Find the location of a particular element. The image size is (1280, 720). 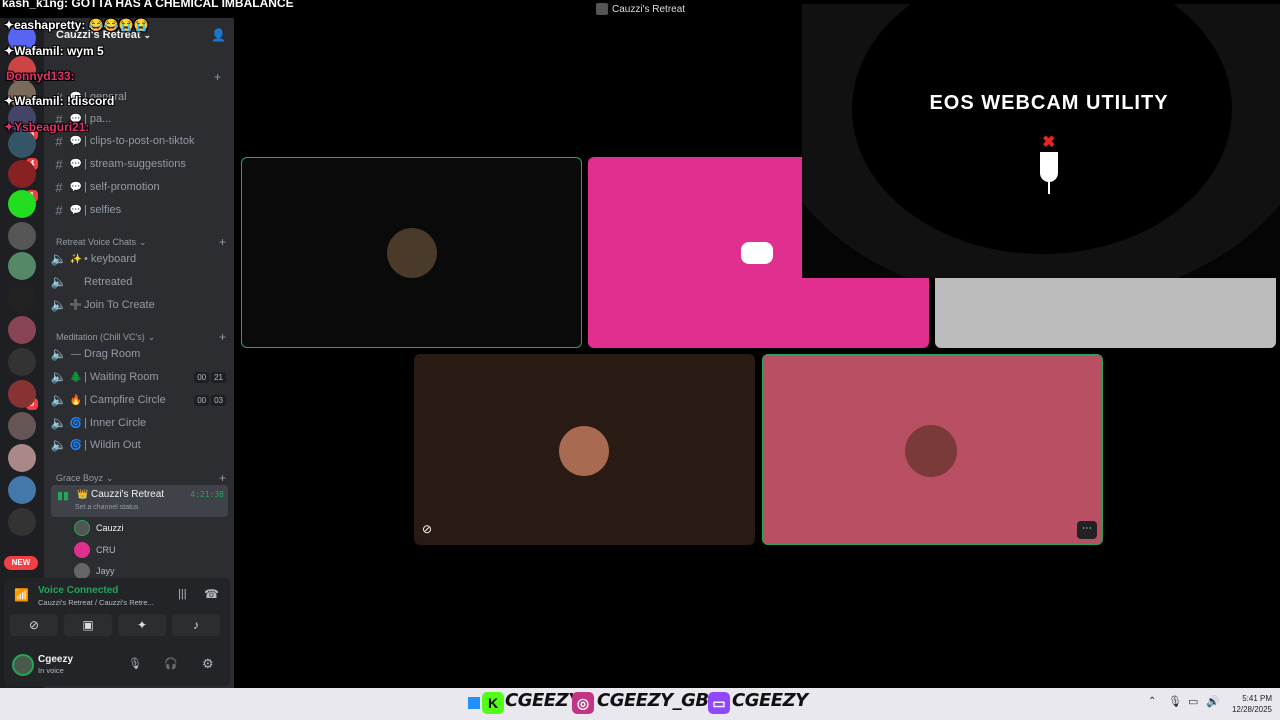

member-name: Cauzzi is located at coordinates (110, 528).